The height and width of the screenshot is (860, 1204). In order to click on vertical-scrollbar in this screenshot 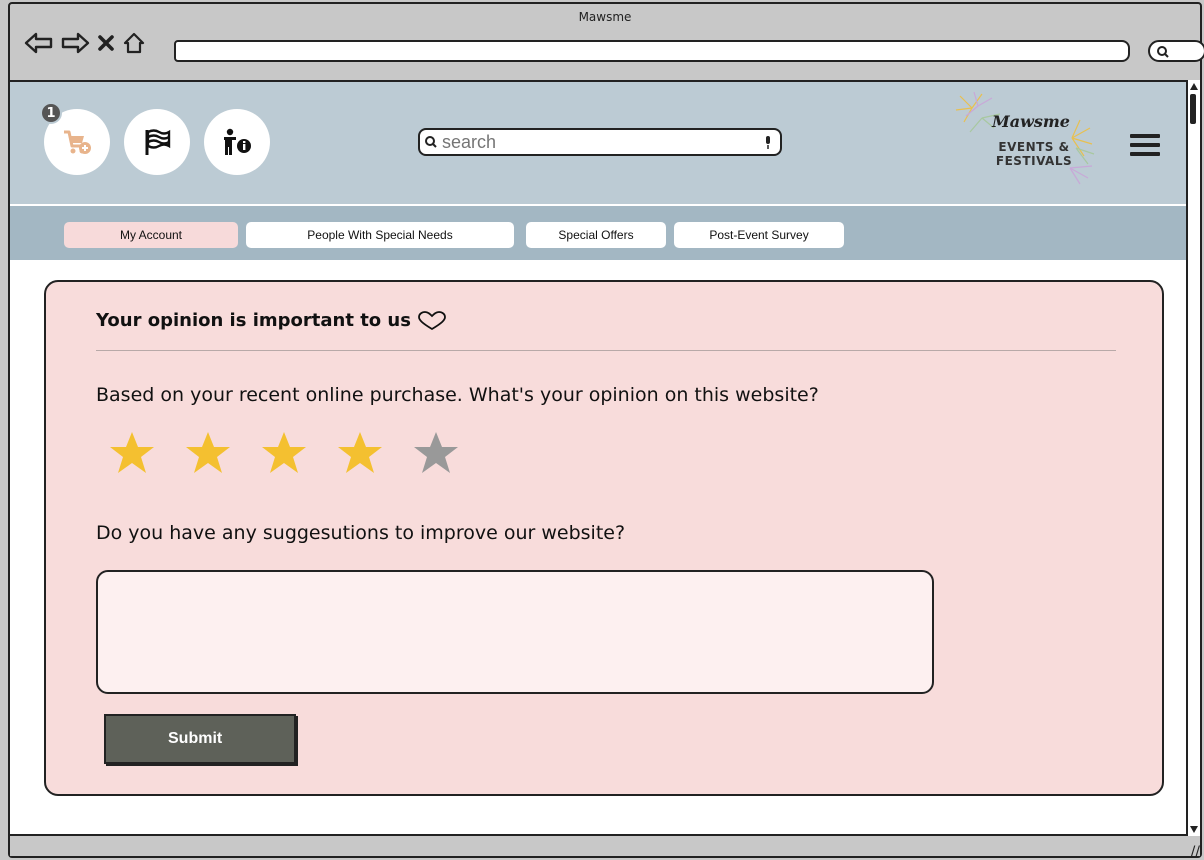, I will do `click(1193, 458)`.